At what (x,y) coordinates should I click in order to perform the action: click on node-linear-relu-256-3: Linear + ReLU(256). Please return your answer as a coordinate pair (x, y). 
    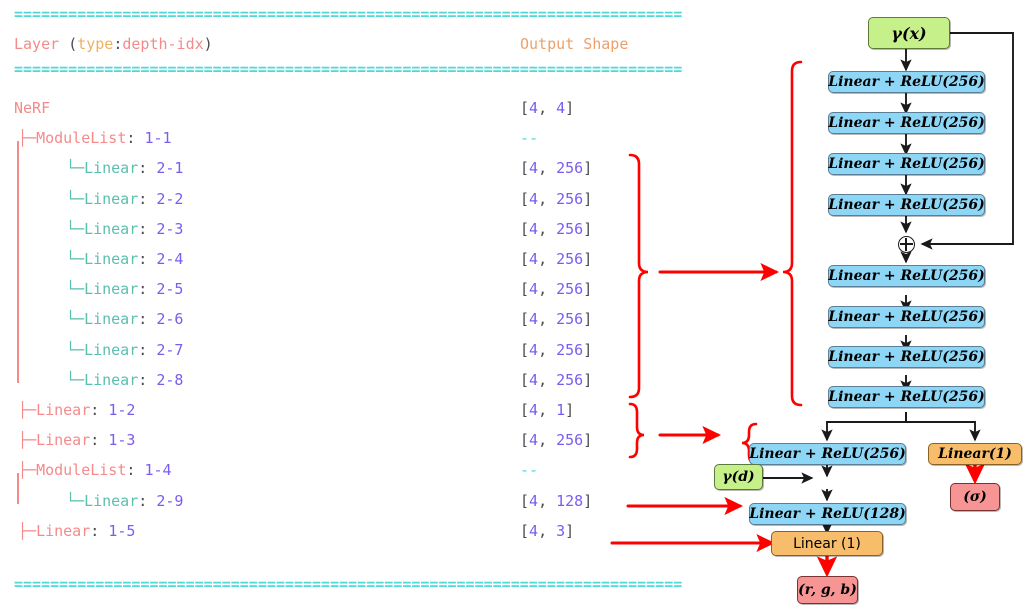
    Looking at the image, I should click on (906, 164).